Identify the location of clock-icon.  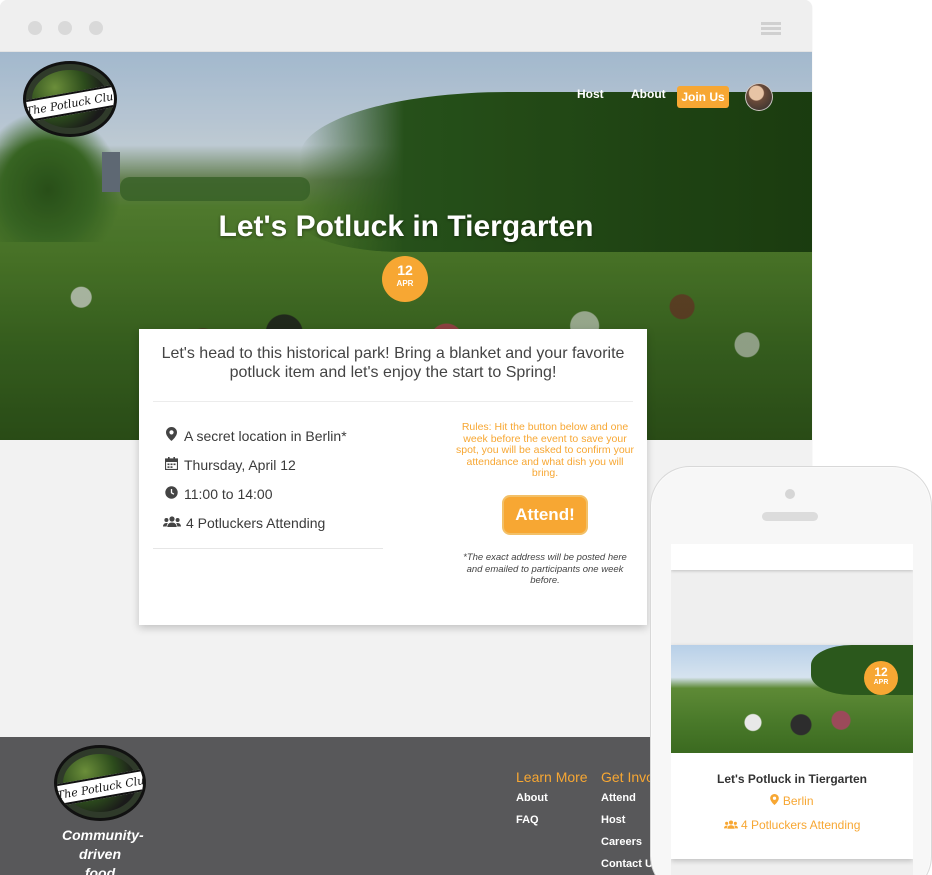
(171, 493).